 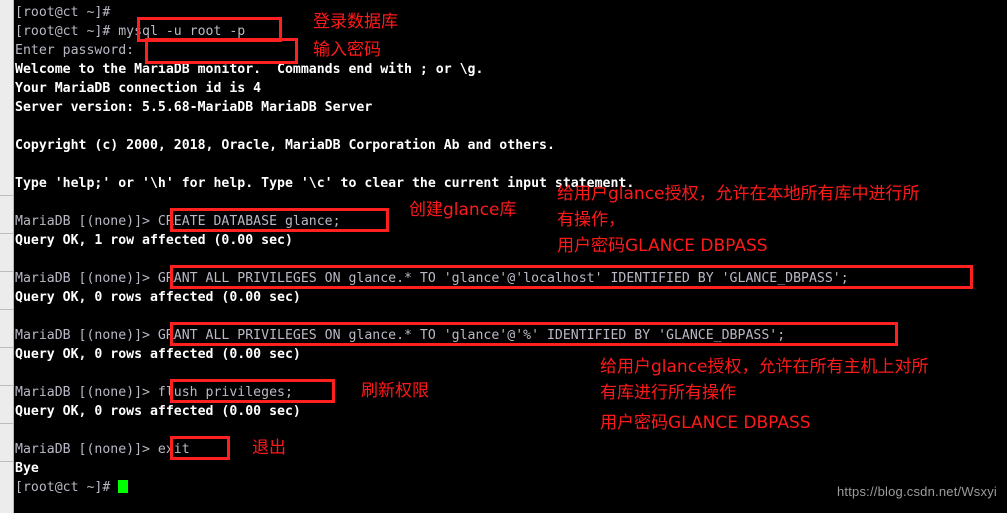 What do you see at coordinates (463, 210) in the screenshot?
I see `annotation-create-glance-db: 创建glance库` at bounding box center [463, 210].